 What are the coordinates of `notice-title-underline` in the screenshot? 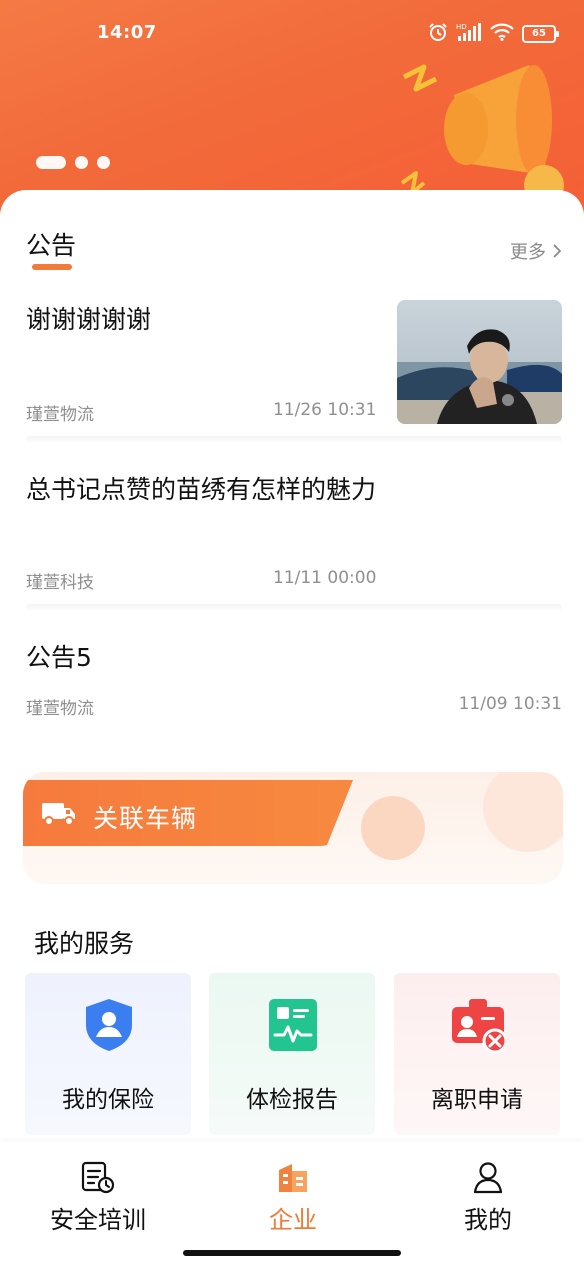 It's located at (52, 267).